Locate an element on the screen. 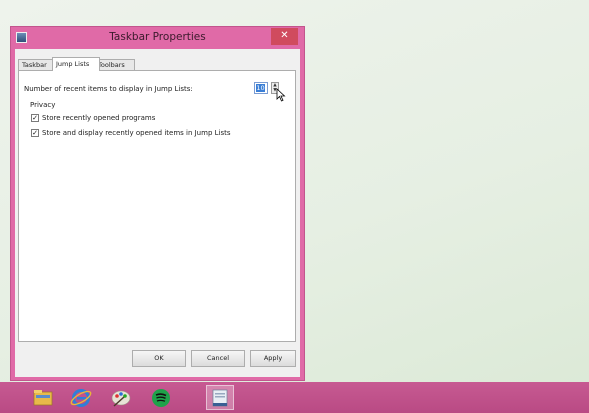 This screenshot has width=589, height=413. spotify-icon is located at coordinates (161, 397).